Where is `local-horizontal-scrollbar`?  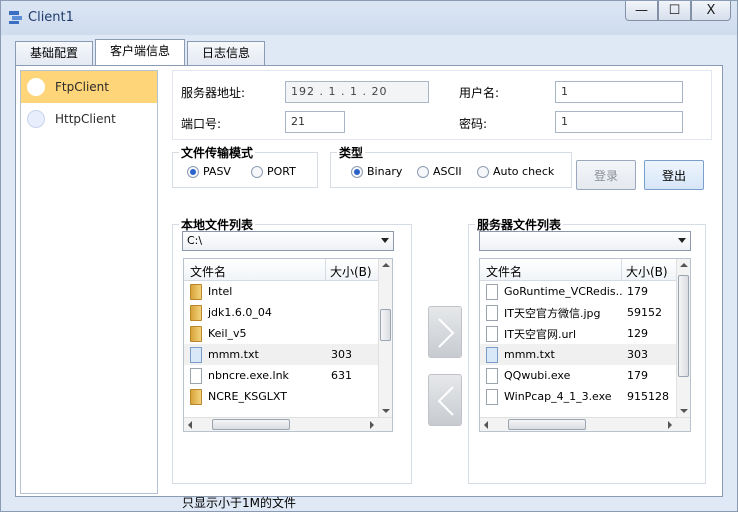 local-horizontal-scrollbar is located at coordinates (288, 424).